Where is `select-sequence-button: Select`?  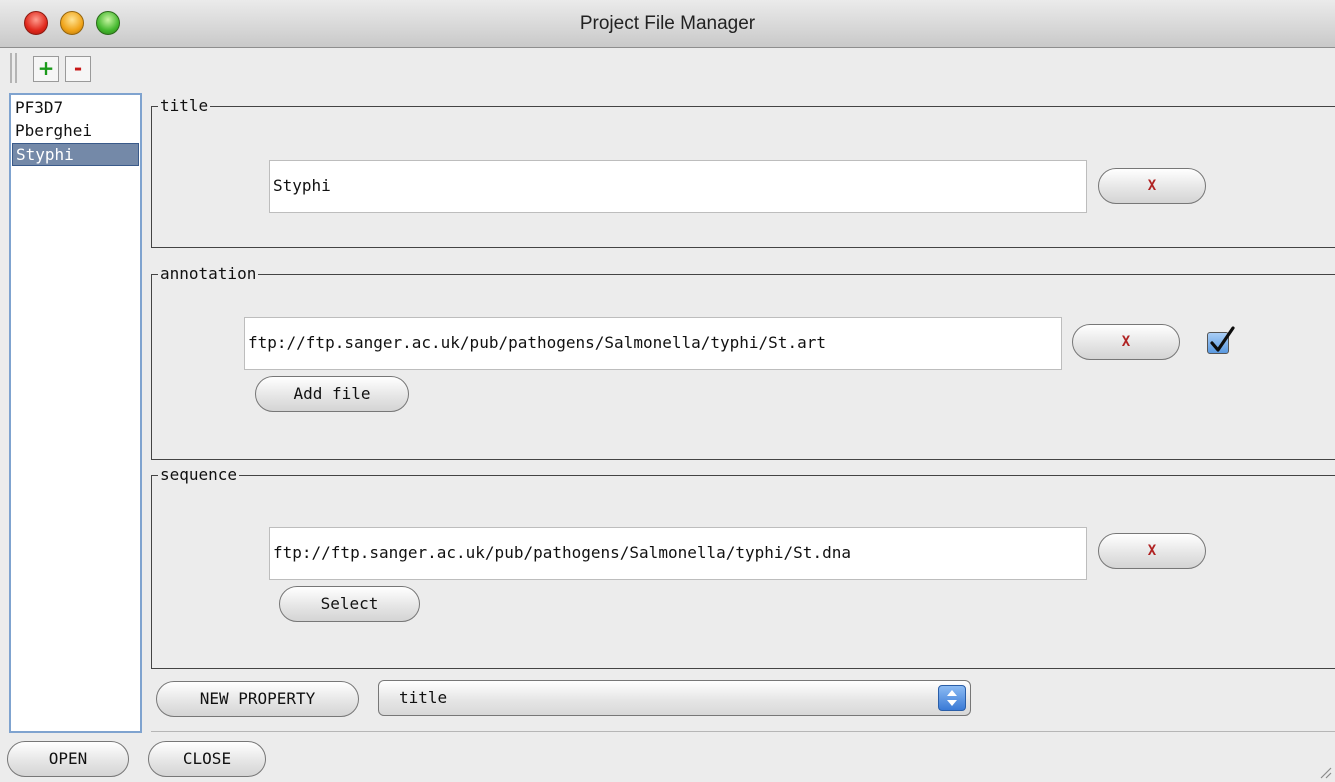
select-sequence-button: Select is located at coordinates (349, 604).